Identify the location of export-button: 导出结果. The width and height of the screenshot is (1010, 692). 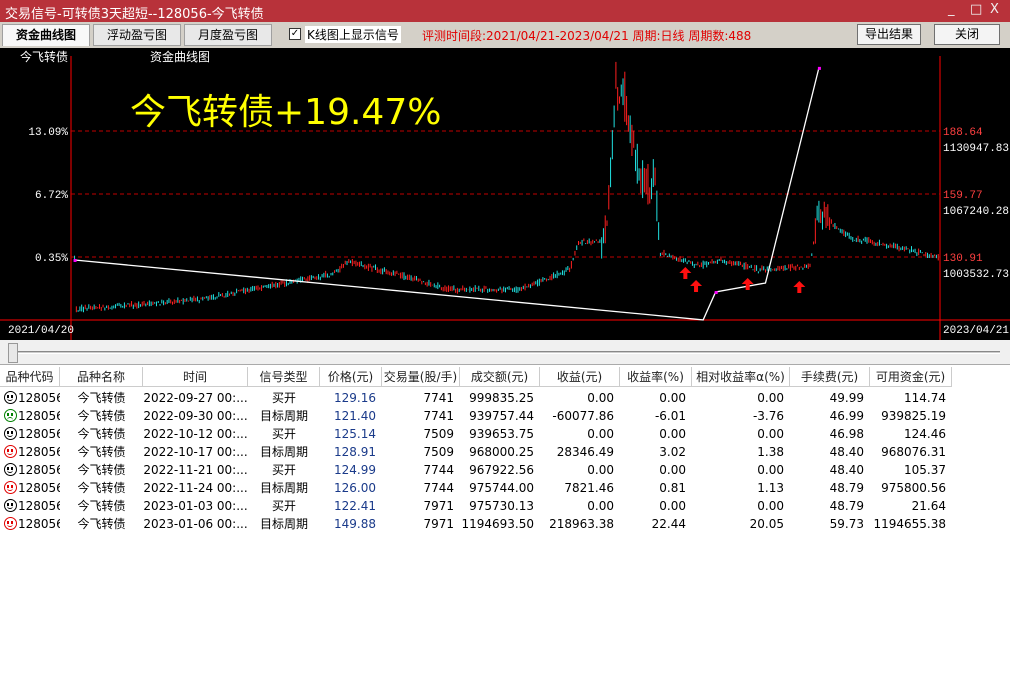
(889, 34).